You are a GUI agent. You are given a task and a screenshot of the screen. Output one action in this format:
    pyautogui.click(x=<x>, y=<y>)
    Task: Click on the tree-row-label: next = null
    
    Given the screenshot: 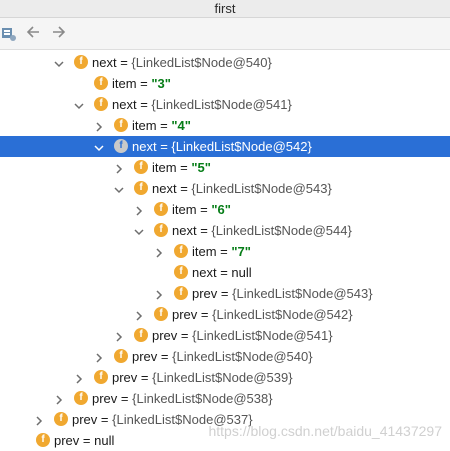 What is the action you would take?
    pyautogui.click(x=222, y=272)
    